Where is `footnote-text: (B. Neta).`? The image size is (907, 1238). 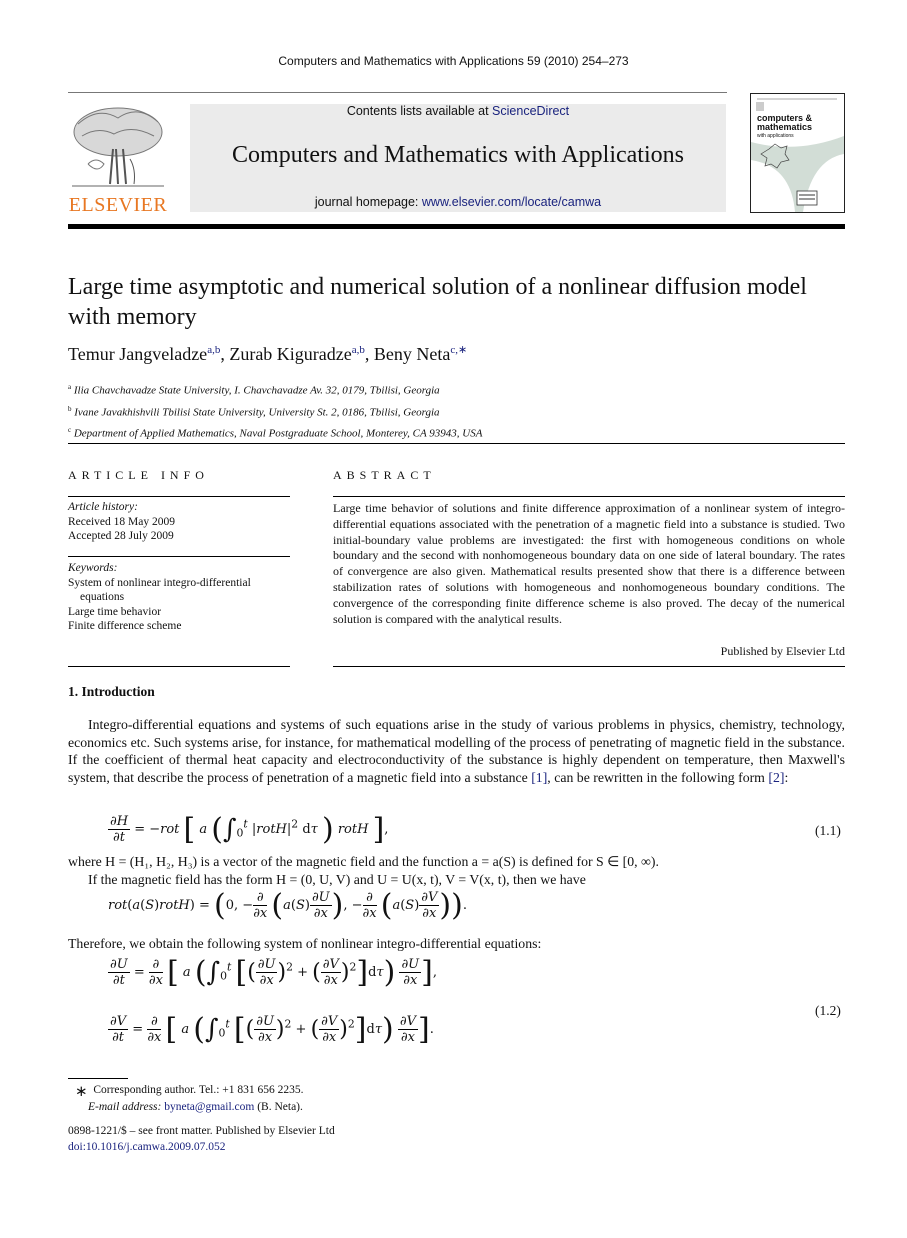 footnote-text: (B. Neta). is located at coordinates (278, 1107).